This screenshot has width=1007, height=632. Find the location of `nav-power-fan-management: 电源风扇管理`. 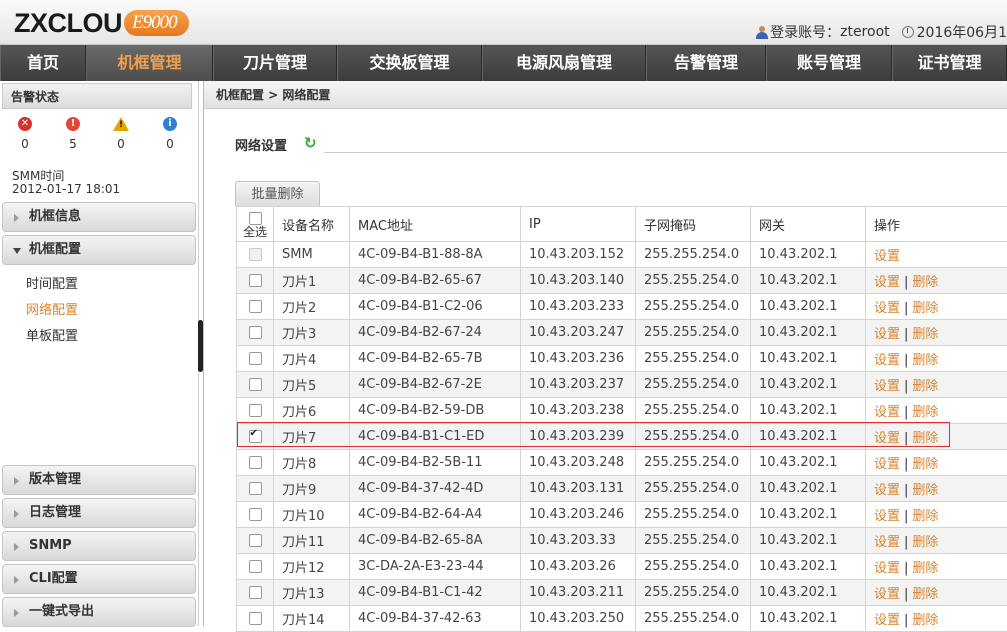

nav-power-fan-management: 电源风扇管理 is located at coordinates (564, 63).